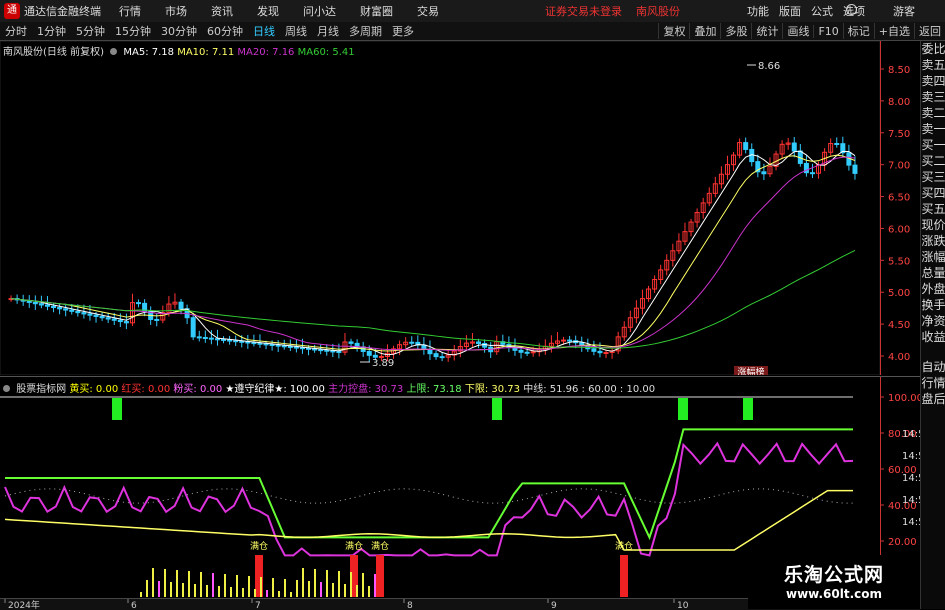 The height and width of the screenshot is (610, 945). I want to click on price-tick-label: 4.50, so click(899, 325).